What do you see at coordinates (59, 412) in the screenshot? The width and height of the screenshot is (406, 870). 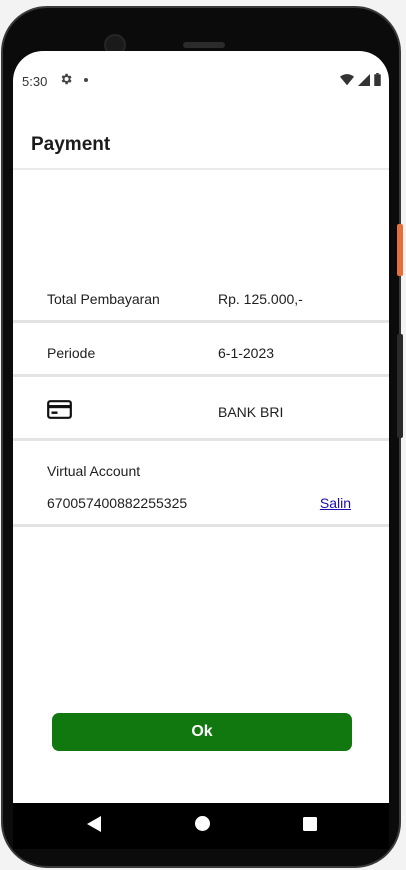 I see `credit-card-icon` at bounding box center [59, 412].